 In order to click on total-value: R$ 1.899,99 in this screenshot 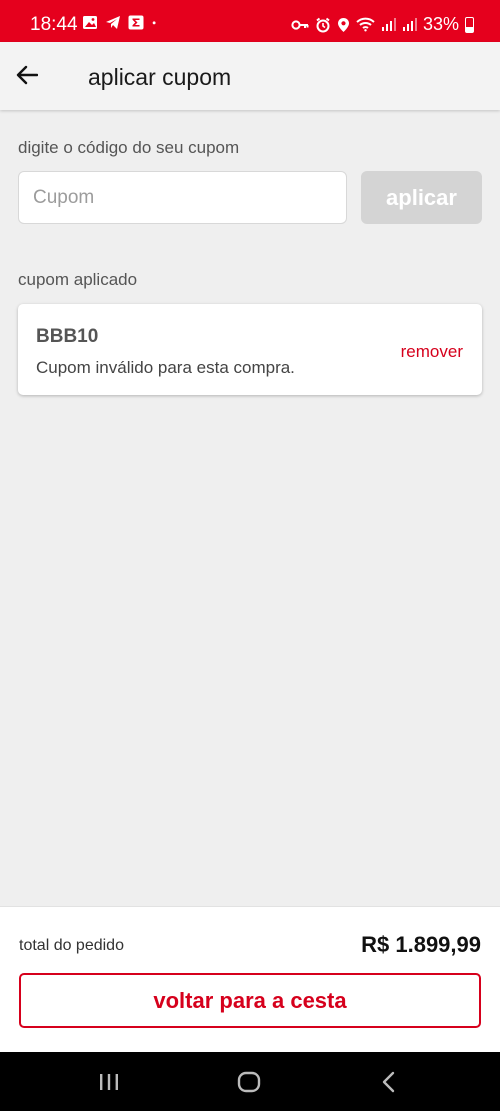, I will do `click(421, 944)`.